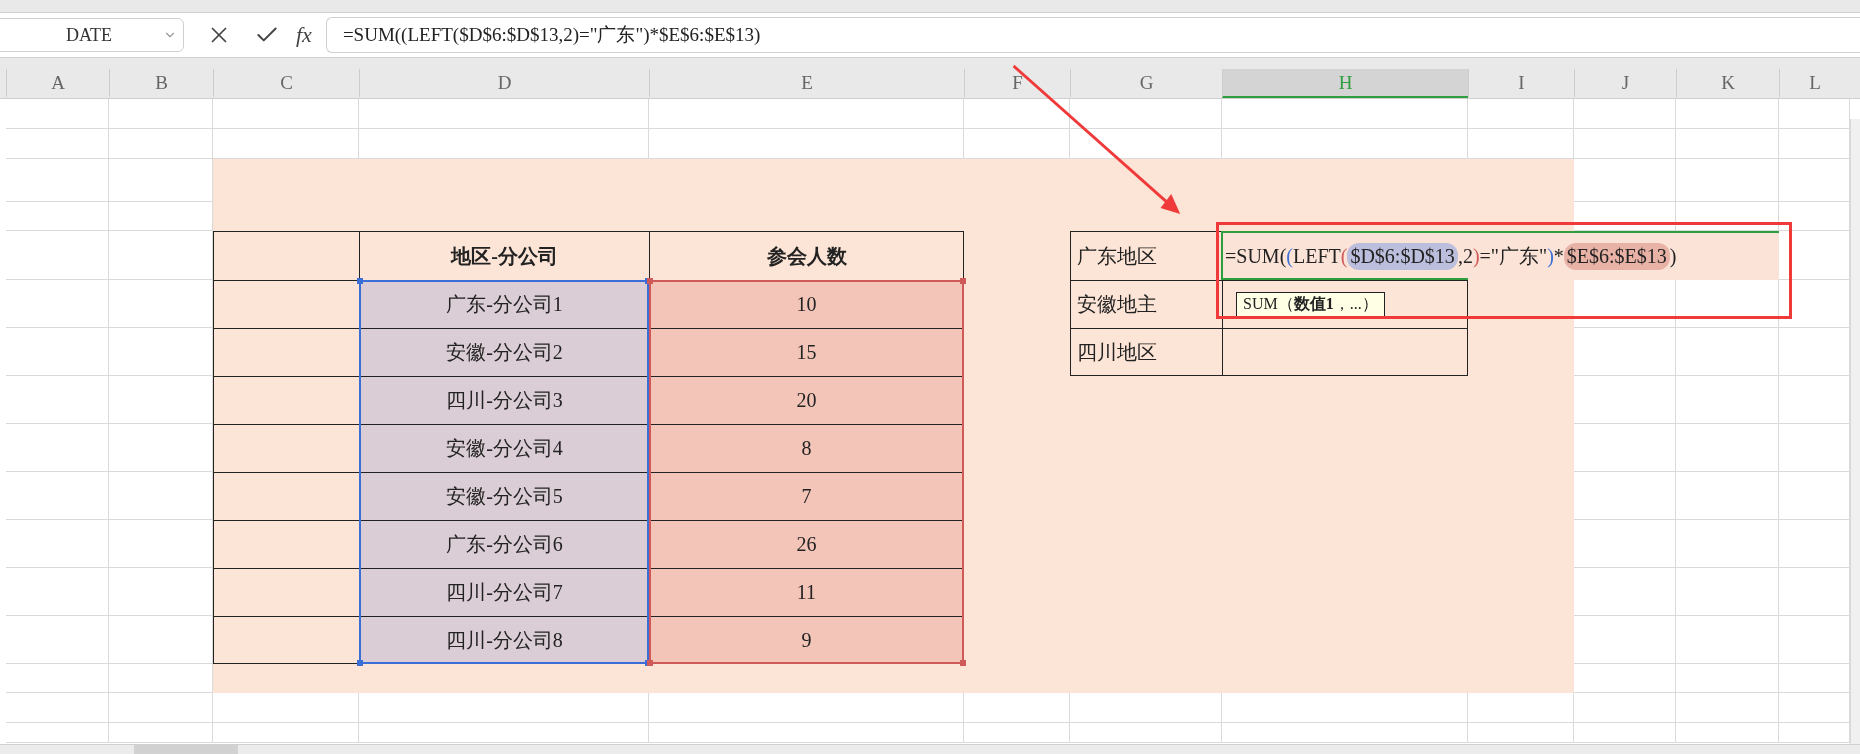 This screenshot has height=754, width=1860. Describe the element at coordinates (504, 400) in the screenshot. I see `table-cell: 四川-分公司3` at that location.